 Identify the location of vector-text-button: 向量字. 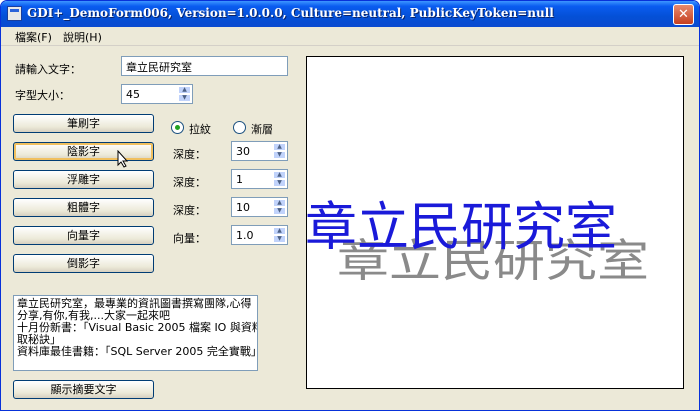
(83, 235).